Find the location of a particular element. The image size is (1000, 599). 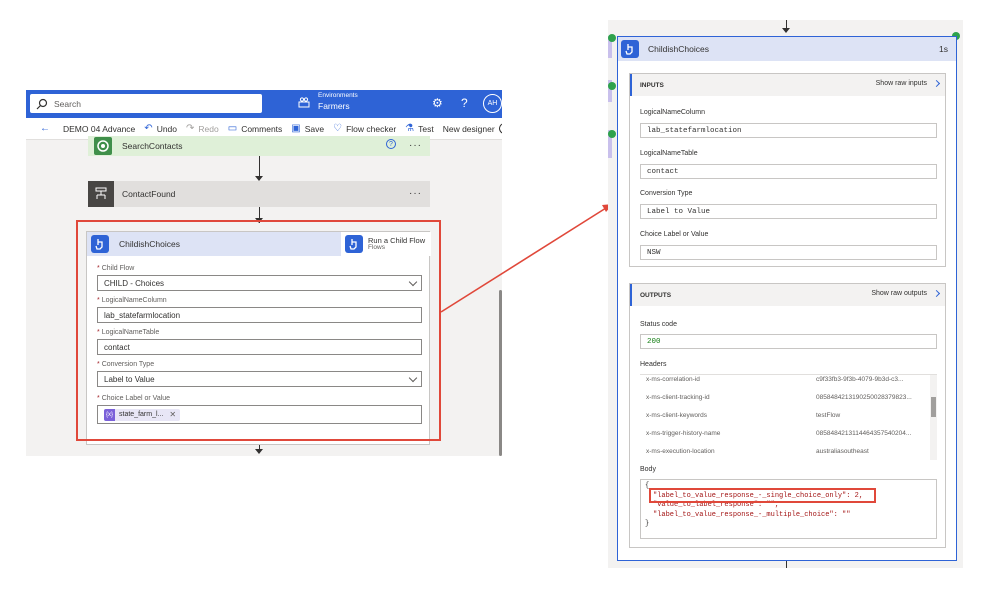

action-header: ChildishChoices 1s is located at coordinates (787, 49).